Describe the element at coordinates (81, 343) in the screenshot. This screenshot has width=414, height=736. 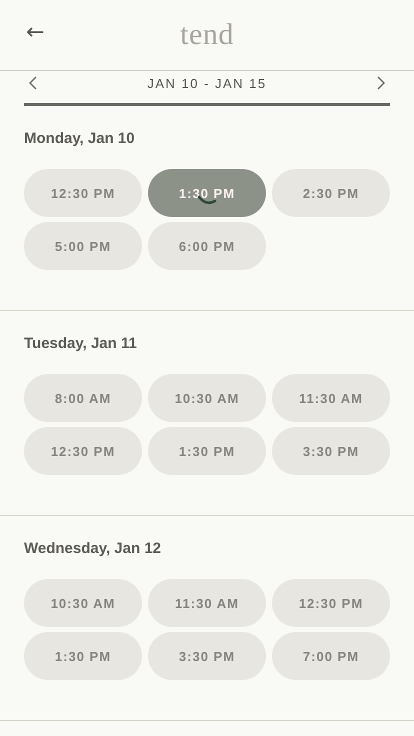
I see `day-title: Tuesday, Jan 11` at that location.